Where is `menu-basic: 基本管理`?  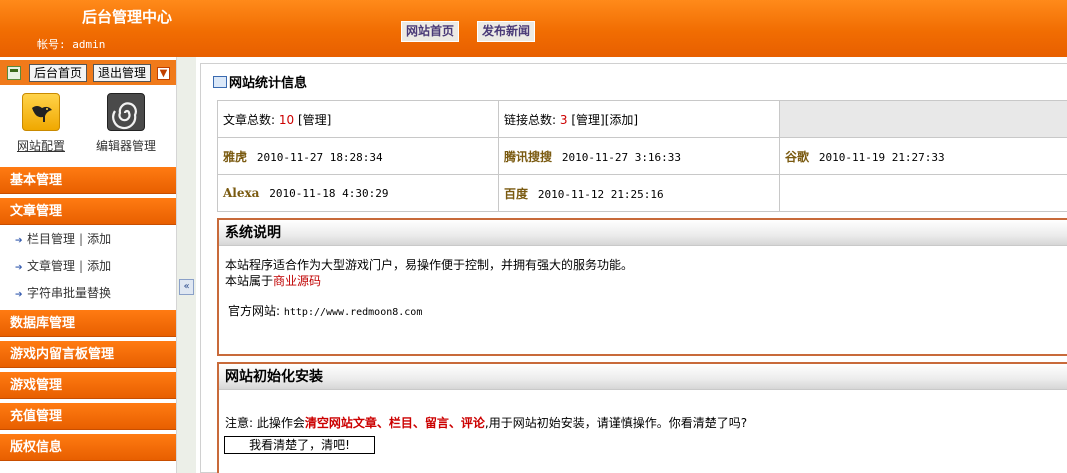 menu-basic: 基本管理 is located at coordinates (88, 180).